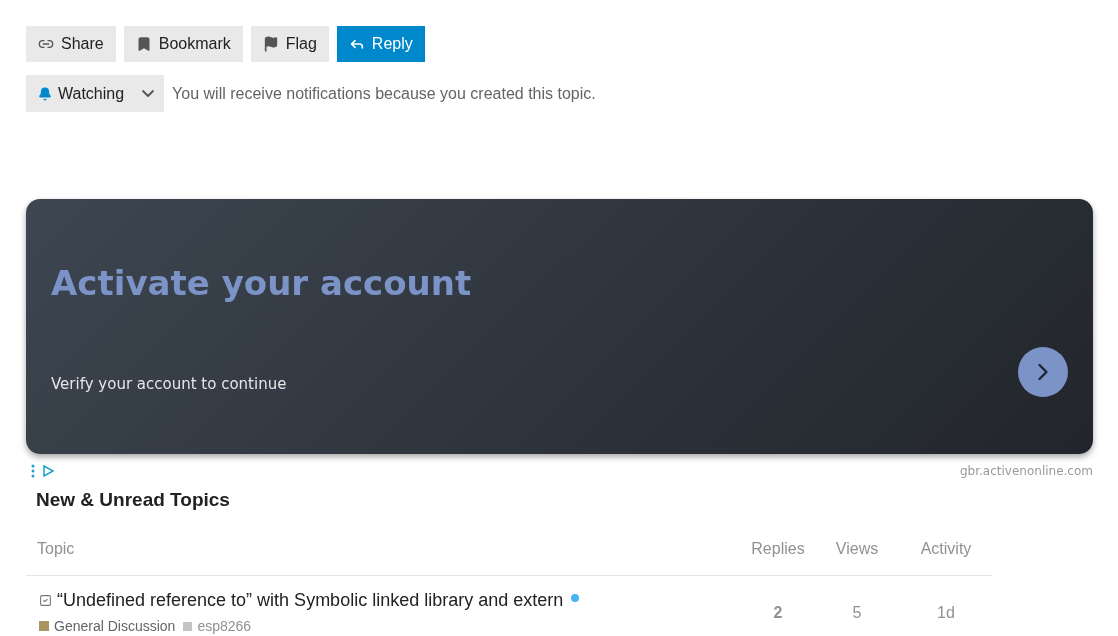 The image size is (1118, 636). What do you see at coordinates (71, 44) in the screenshot?
I see `action-button: Share` at bounding box center [71, 44].